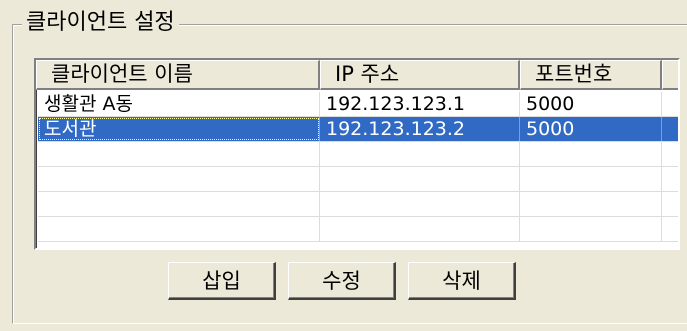 This screenshot has width=687, height=331. I want to click on table-row: 생활관 A동 192.123.123.1 5000, so click(358, 104).